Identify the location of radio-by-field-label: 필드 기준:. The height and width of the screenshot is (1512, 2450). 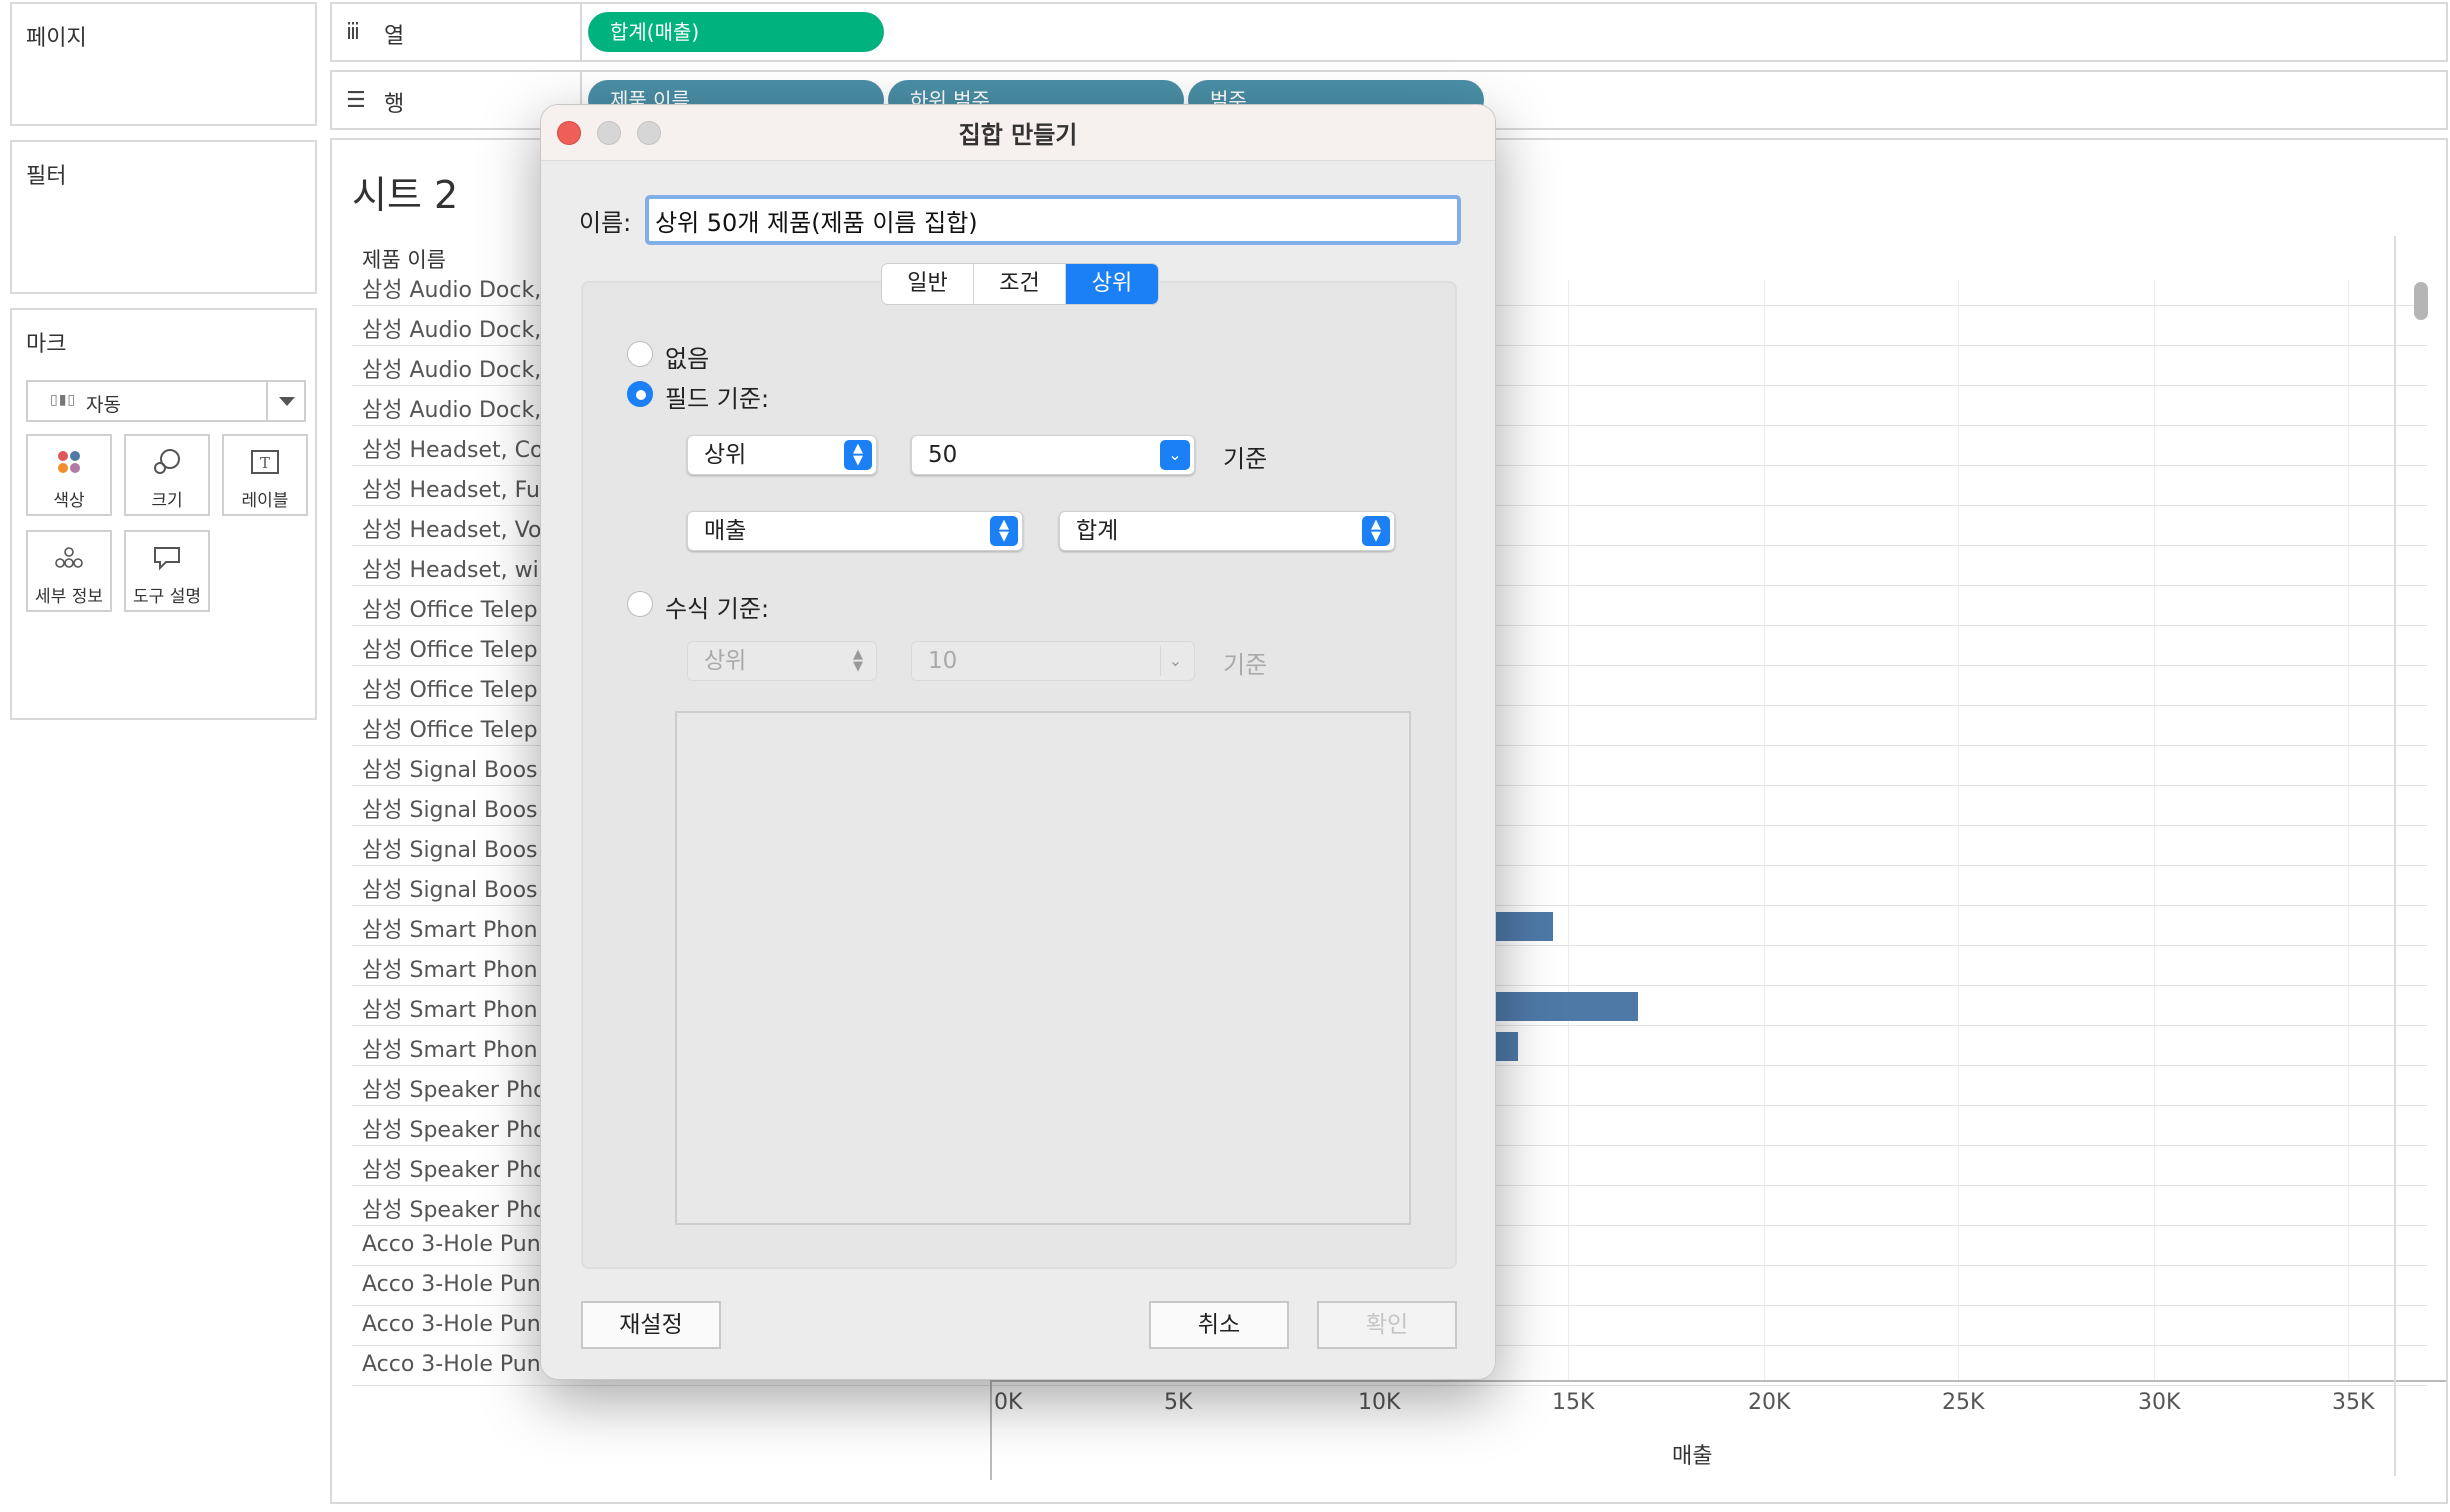
(717, 399).